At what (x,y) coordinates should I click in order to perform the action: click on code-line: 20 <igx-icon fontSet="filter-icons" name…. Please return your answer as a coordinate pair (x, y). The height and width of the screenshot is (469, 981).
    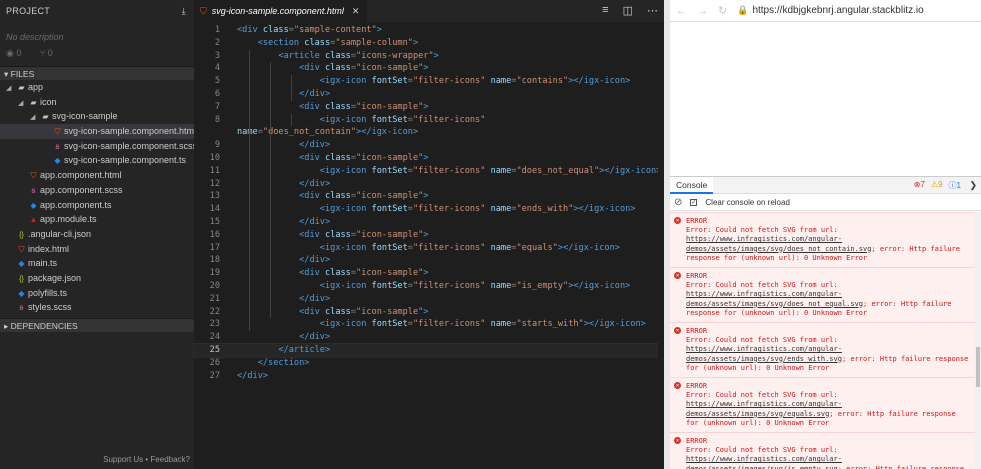
    Looking at the image, I should click on (429, 286).